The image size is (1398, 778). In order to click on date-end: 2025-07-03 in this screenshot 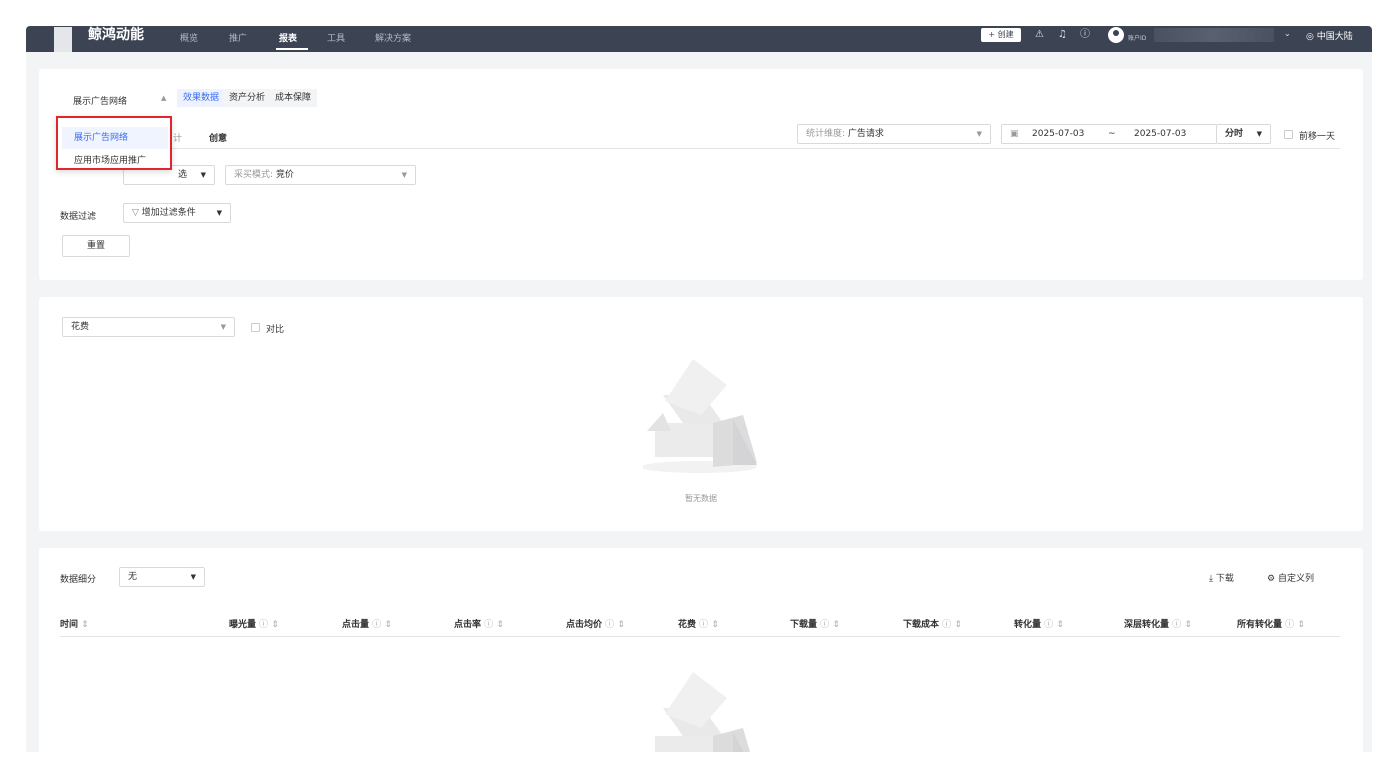, I will do `click(1160, 134)`.